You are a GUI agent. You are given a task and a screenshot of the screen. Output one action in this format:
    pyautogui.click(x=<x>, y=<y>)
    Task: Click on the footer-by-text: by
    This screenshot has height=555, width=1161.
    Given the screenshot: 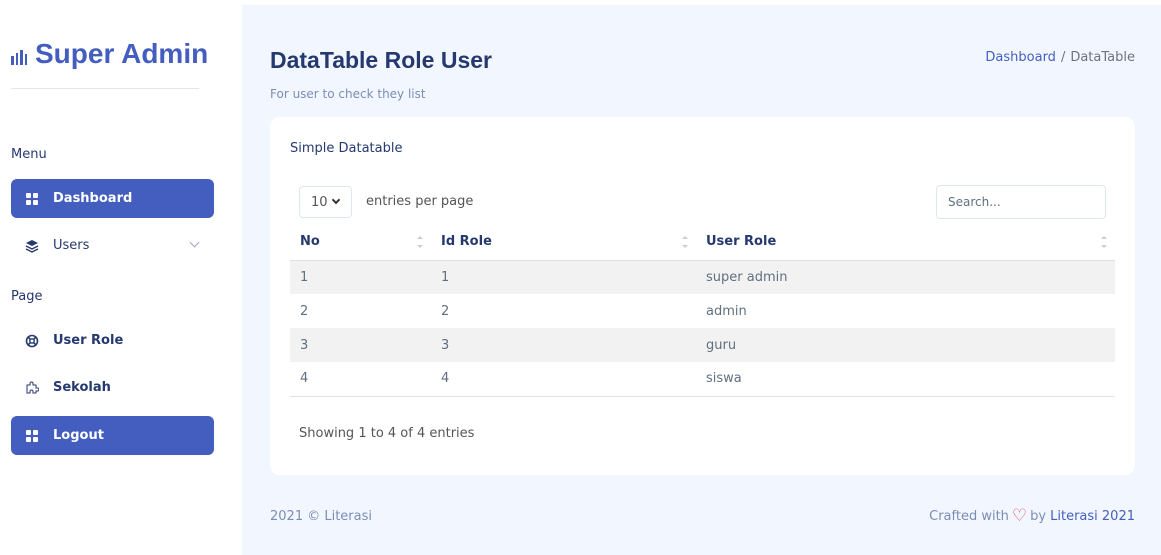 What is the action you would take?
    pyautogui.click(x=1038, y=516)
    